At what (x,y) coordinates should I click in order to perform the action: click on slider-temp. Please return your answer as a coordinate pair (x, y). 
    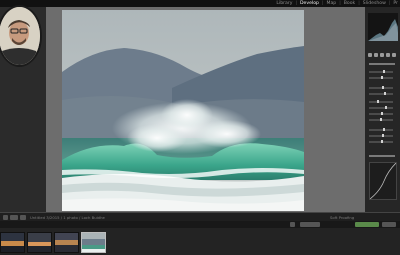
    Looking at the image, I should click on (381, 72).